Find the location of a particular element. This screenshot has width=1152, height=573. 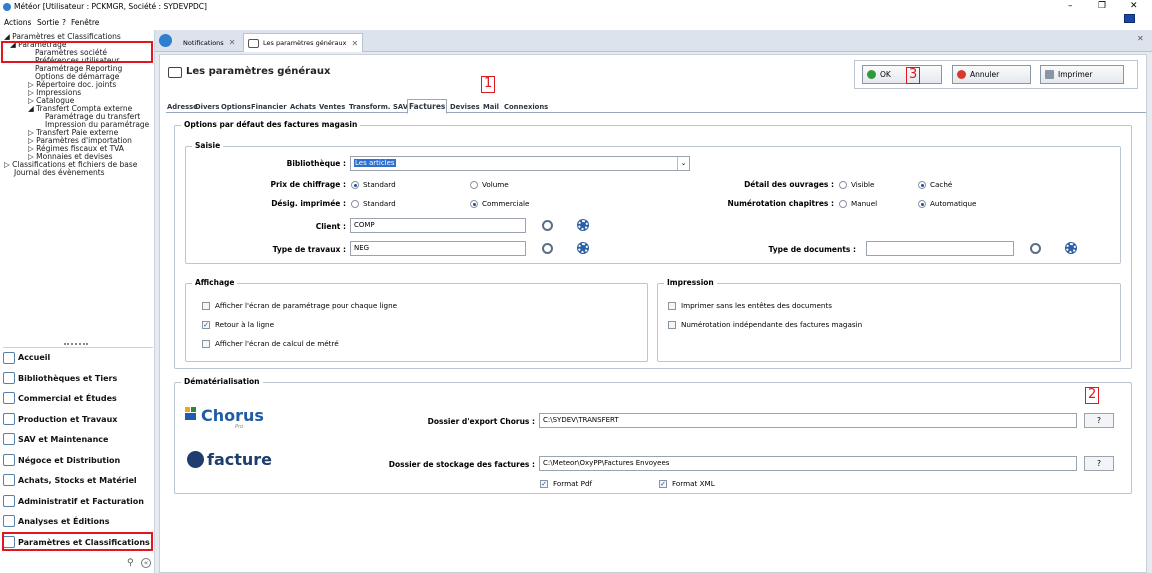

chevron-down-icon: ⌄ is located at coordinates (683, 163).